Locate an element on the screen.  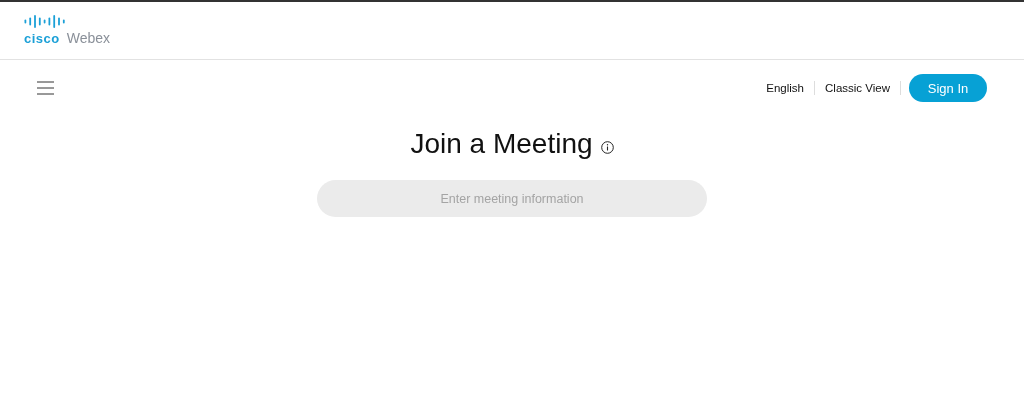
nav-link: Classic View is located at coordinates (857, 88).